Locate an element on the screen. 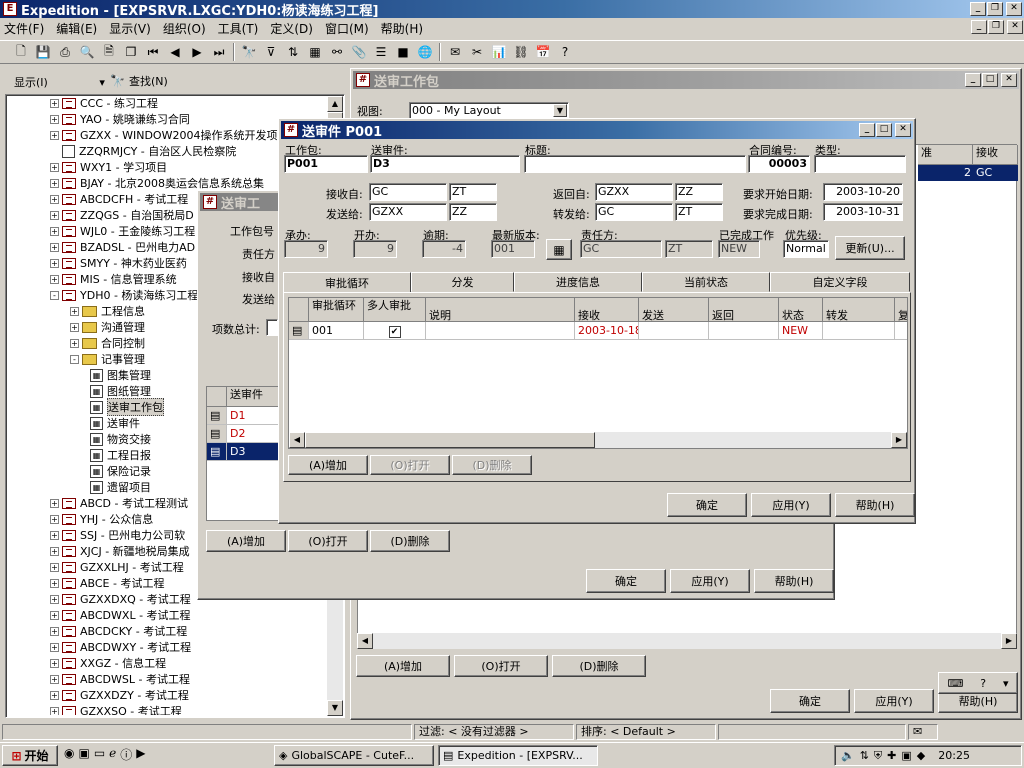 The height and width of the screenshot is (768, 1024). tree-node: + CCC - 练习工程 is located at coordinates (104, 103).